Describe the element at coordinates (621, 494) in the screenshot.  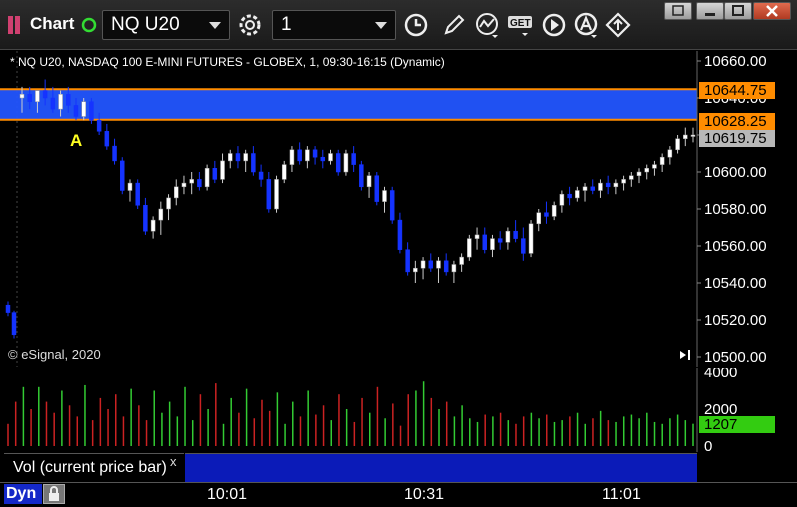
I see `time-label-3: 11:01` at that location.